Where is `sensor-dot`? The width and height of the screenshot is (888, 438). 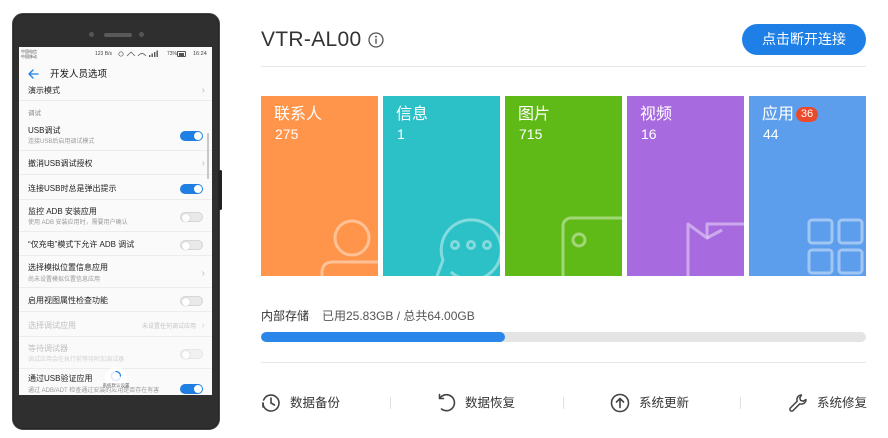
sensor-dot is located at coordinates (141, 34).